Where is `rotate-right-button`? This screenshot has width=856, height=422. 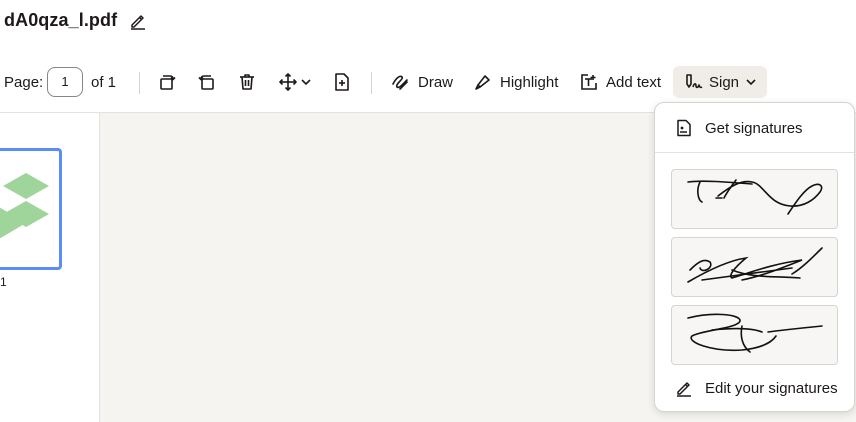 rotate-right-button is located at coordinates (167, 82).